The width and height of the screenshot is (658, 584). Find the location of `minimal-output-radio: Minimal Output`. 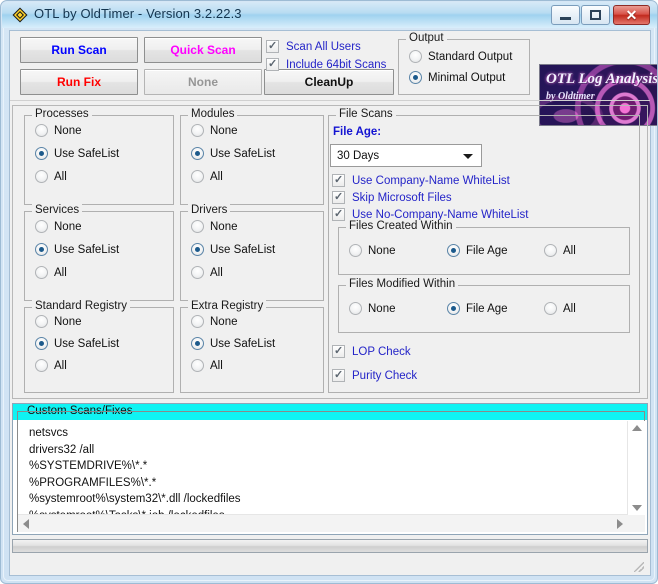

minimal-output-radio: Minimal Output is located at coordinates (457, 77).